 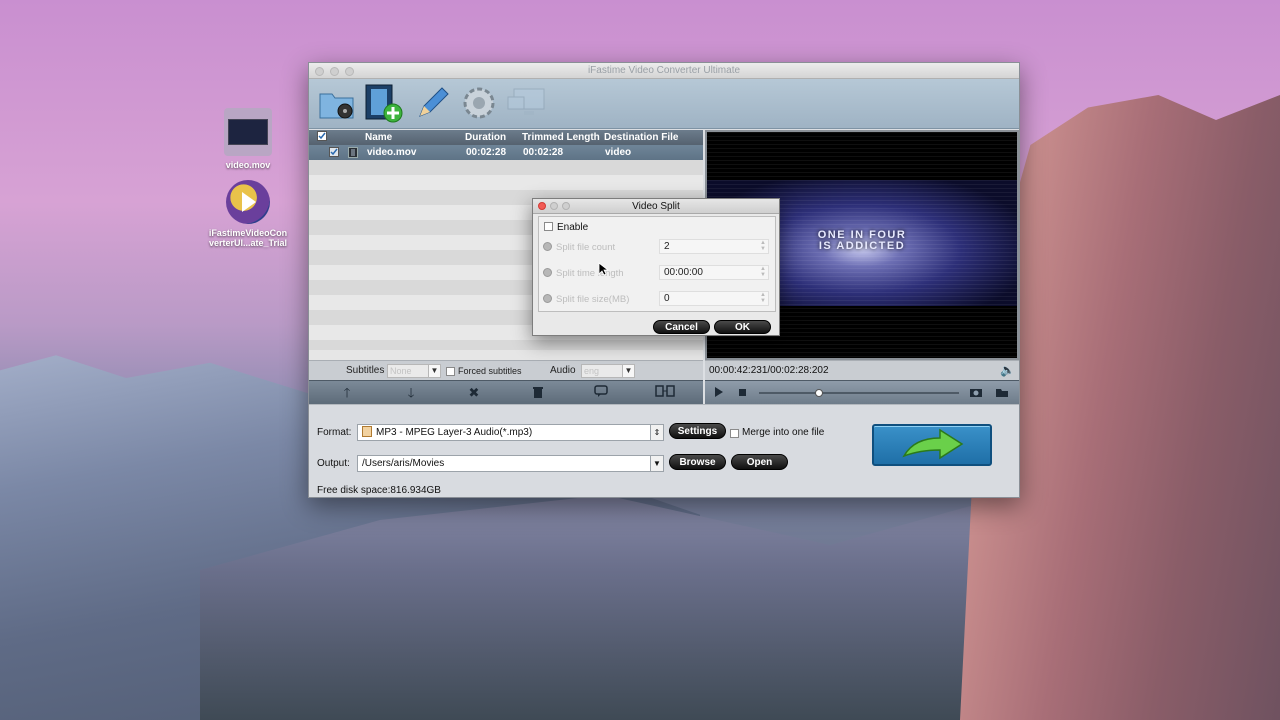 I want to click on comment-icon, so click(x=601, y=393).